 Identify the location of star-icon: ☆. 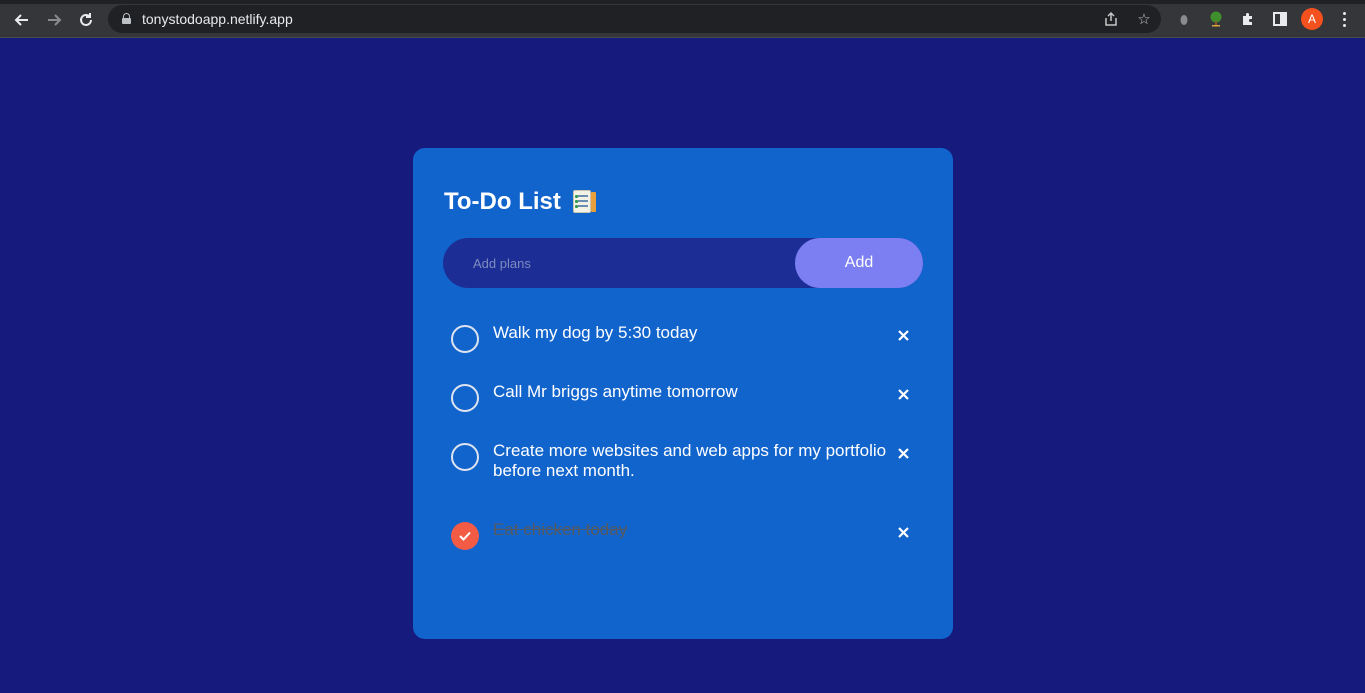
(1144, 19).